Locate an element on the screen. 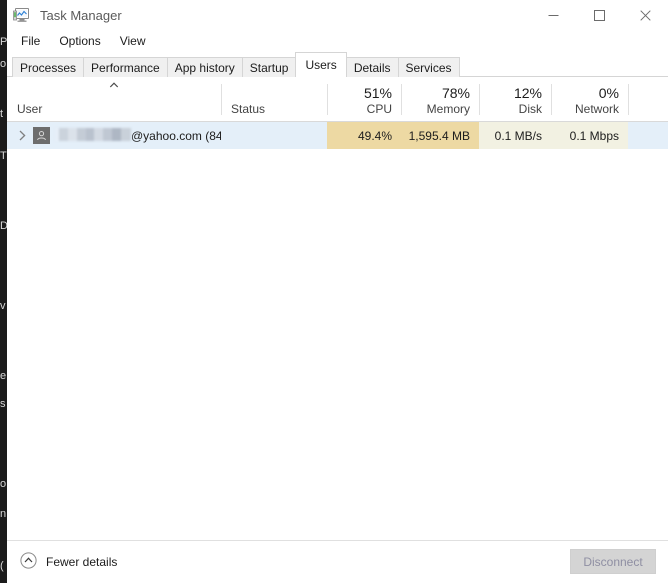 The image size is (668, 583). menu-item-options: Options is located at coordinates (81, 41).